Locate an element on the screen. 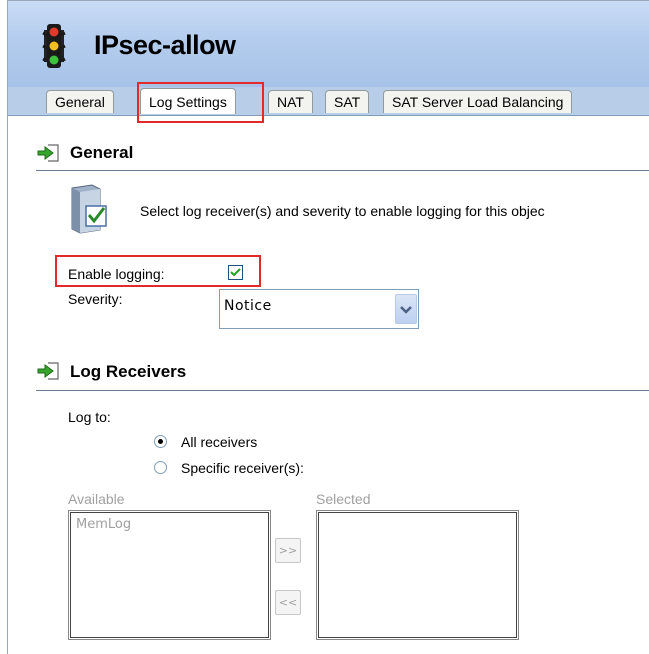 This screenshot has width=649, height=654. selected-list is located at coordinates (417, 575).